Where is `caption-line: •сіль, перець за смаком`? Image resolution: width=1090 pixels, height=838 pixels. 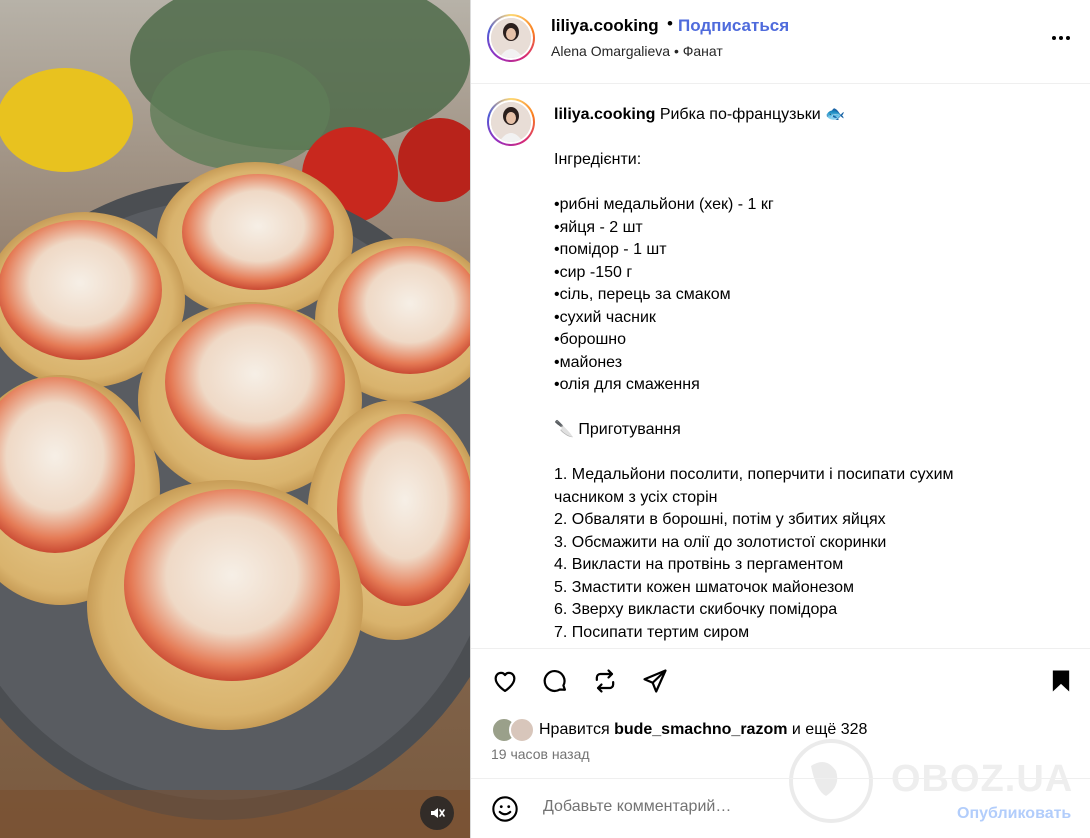 caption-line: •сіль, перець за смаком is located at coordinates (642, 294).